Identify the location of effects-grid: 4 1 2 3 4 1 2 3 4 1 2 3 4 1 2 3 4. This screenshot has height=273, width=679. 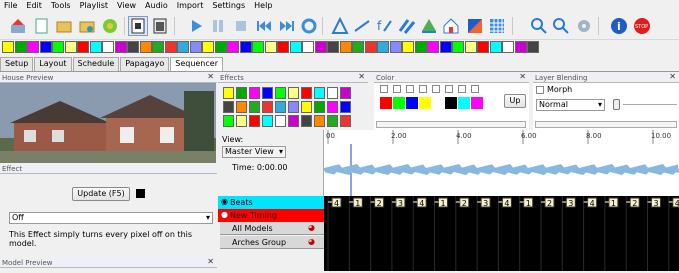
(501, 233).